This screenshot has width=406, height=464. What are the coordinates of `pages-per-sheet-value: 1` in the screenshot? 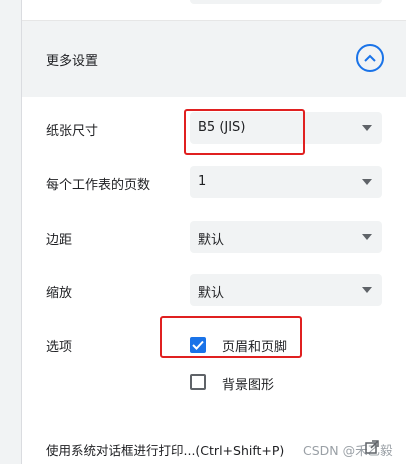 It's located at (202, 181).